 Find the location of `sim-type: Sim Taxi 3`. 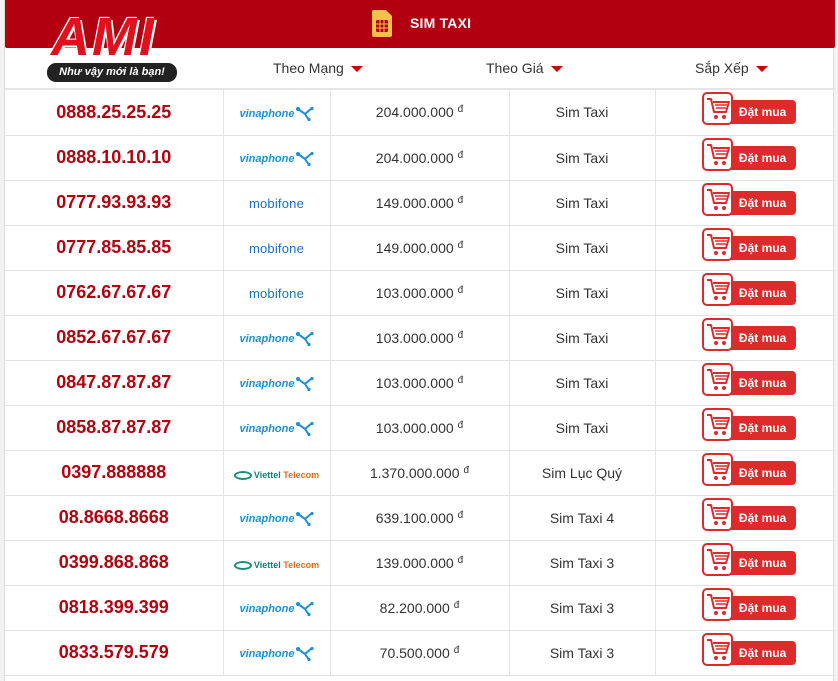

sim-type: Sim Taxi 3 is located at coordinates (582, 563).